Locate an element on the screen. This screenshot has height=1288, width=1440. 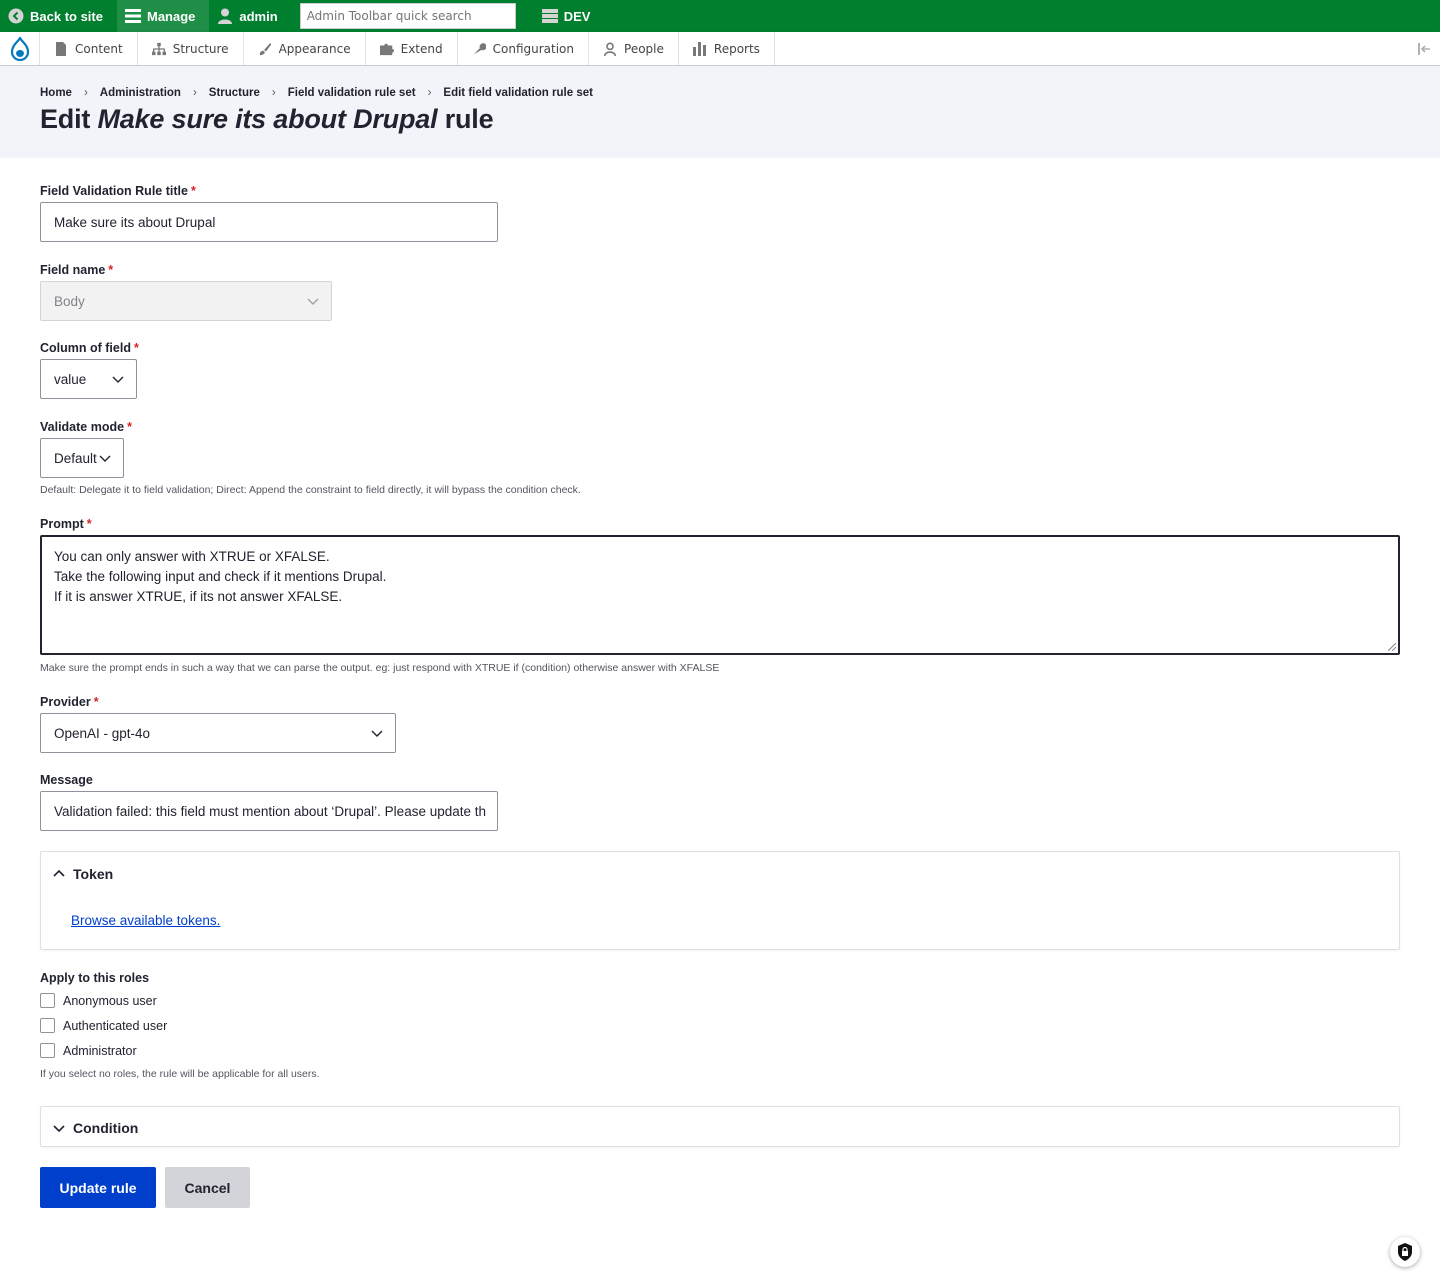
provider-select: OpenAI - gpt-4o is located at coordinates (218, 733).